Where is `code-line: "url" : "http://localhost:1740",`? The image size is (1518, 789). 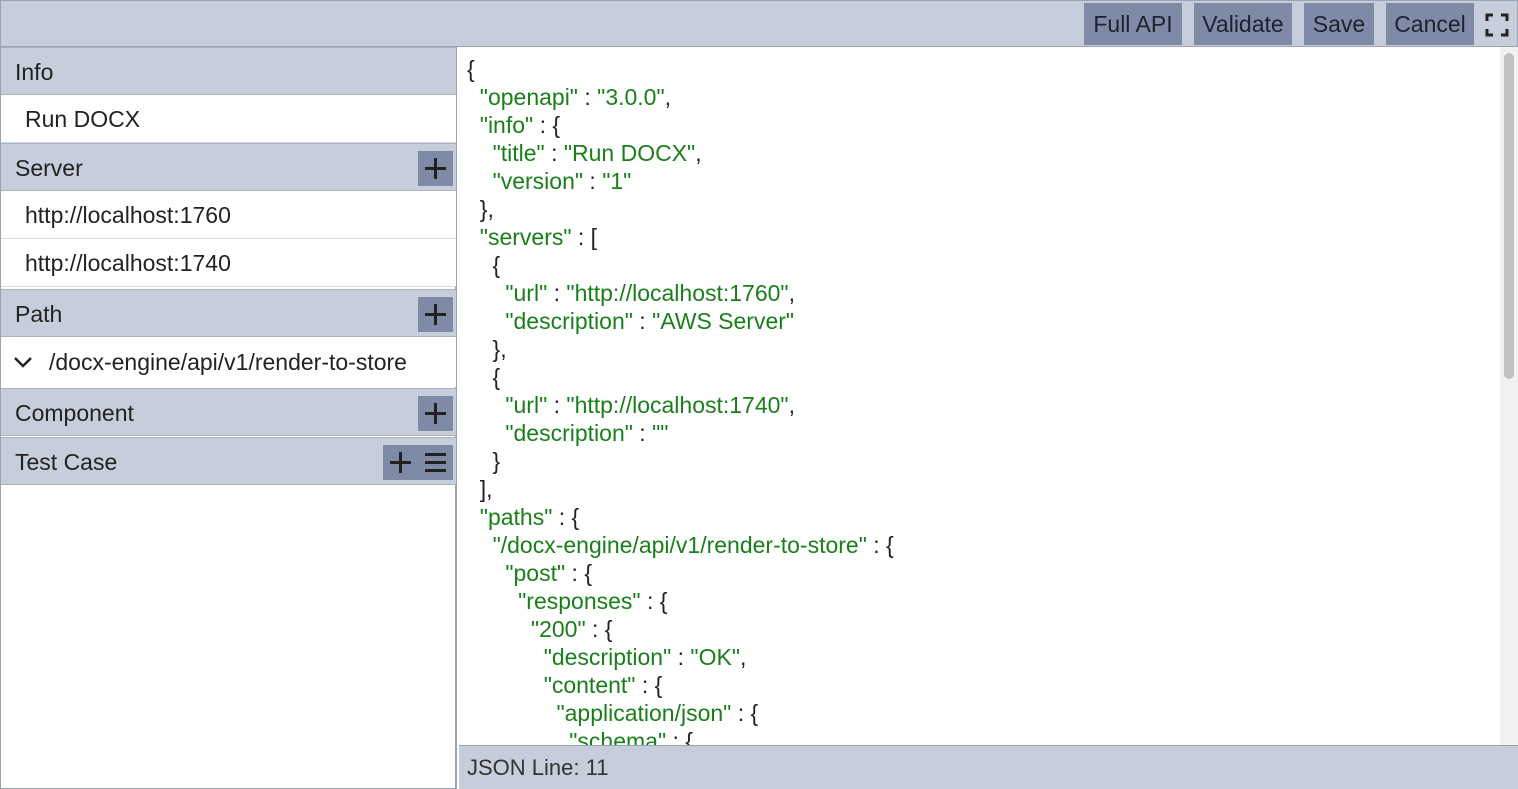
code-line: "url" : "http://localhost:1740", is located at coordinates (680, 405).